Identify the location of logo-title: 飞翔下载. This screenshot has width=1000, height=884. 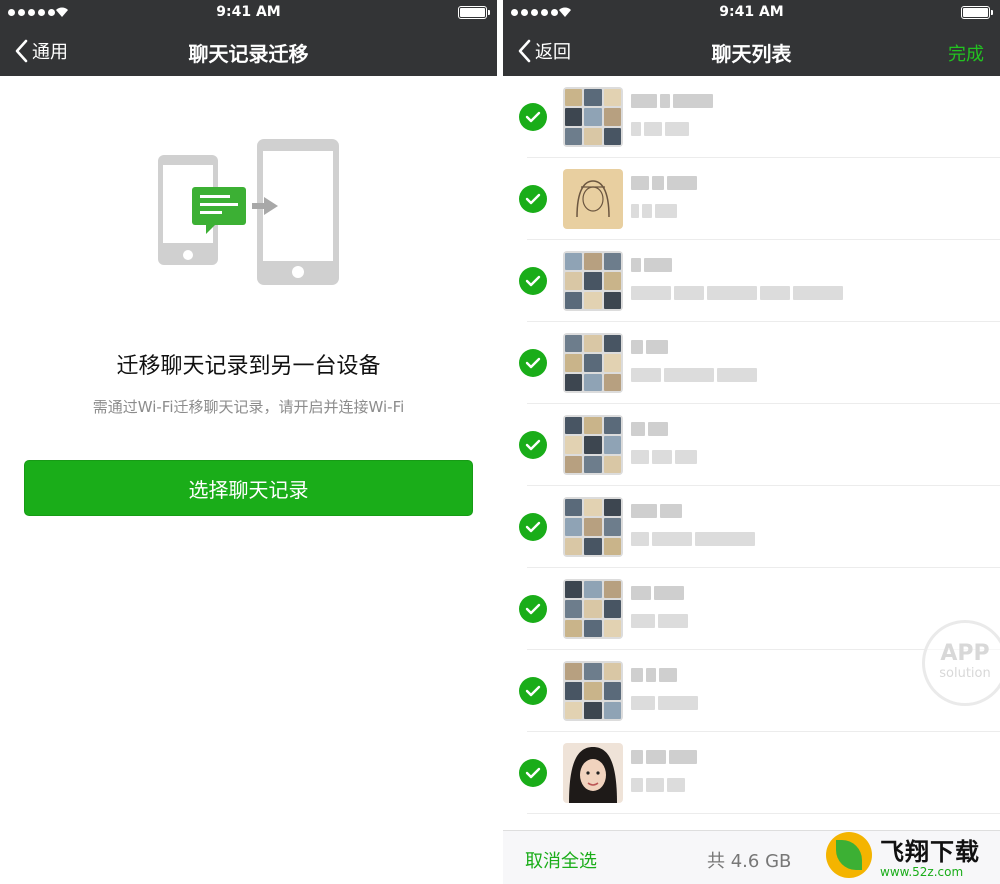
(930, 851).